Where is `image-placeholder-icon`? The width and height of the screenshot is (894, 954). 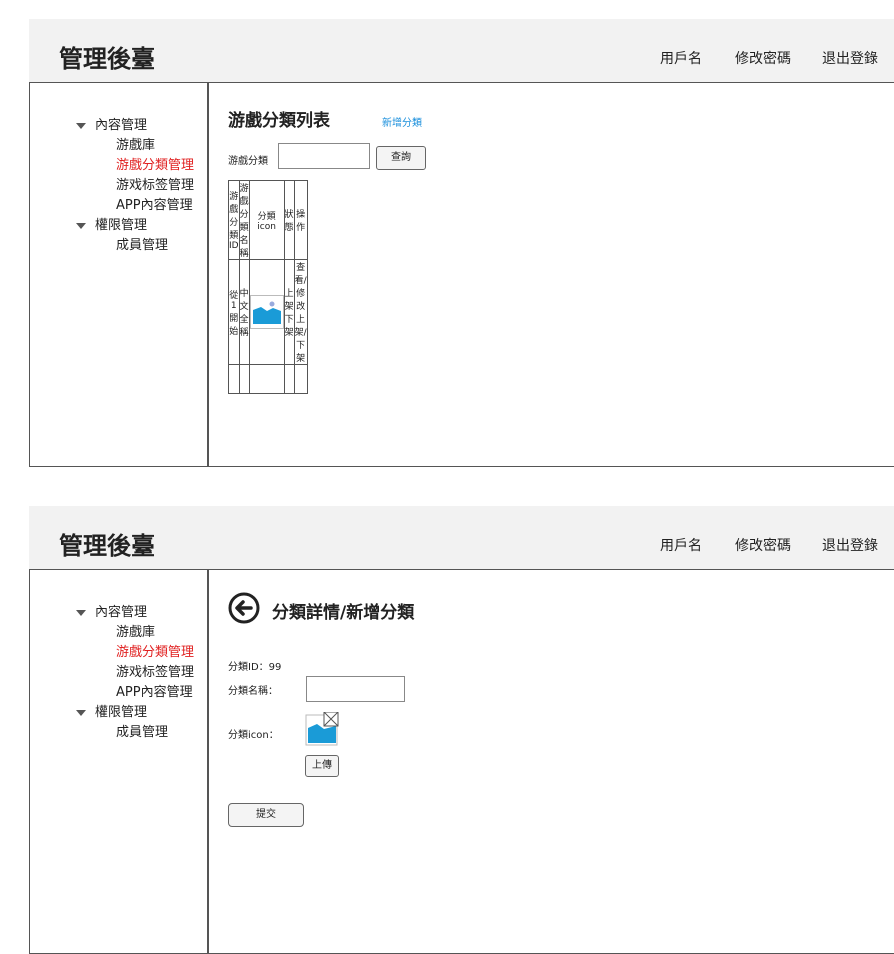
image-placeholder-icon is located at coordinates (266, 312).